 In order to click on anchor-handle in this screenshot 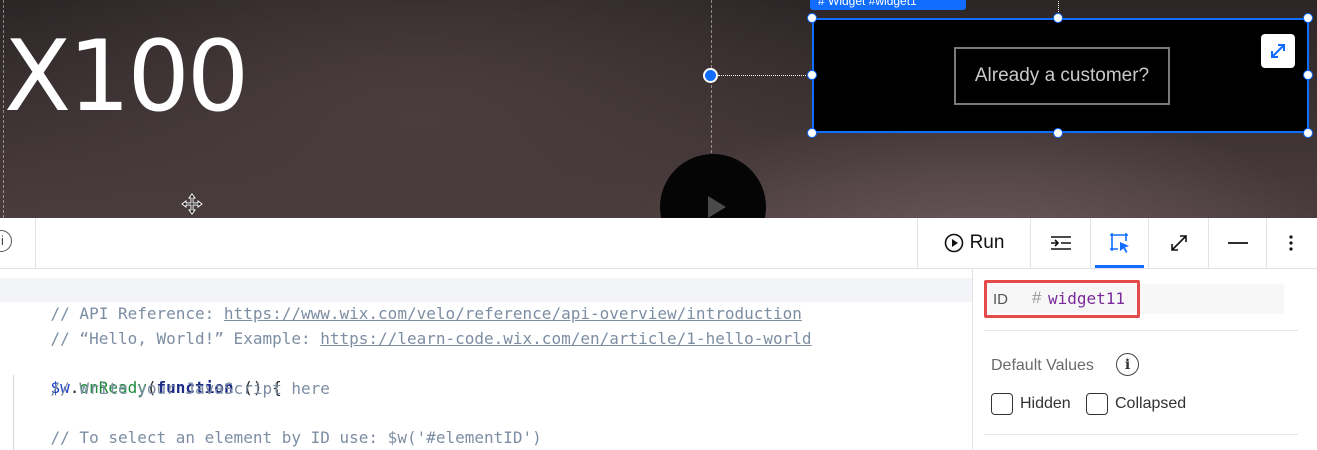, I will do `click(710, 75)`.